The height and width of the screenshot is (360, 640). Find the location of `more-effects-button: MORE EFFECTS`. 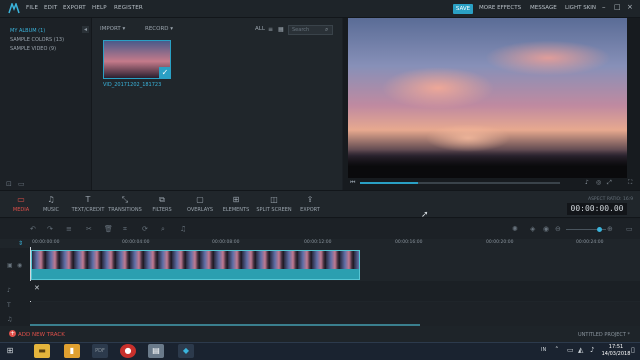

more-effects-button: MORE EFFECTS is located at coordinates (500, 8).